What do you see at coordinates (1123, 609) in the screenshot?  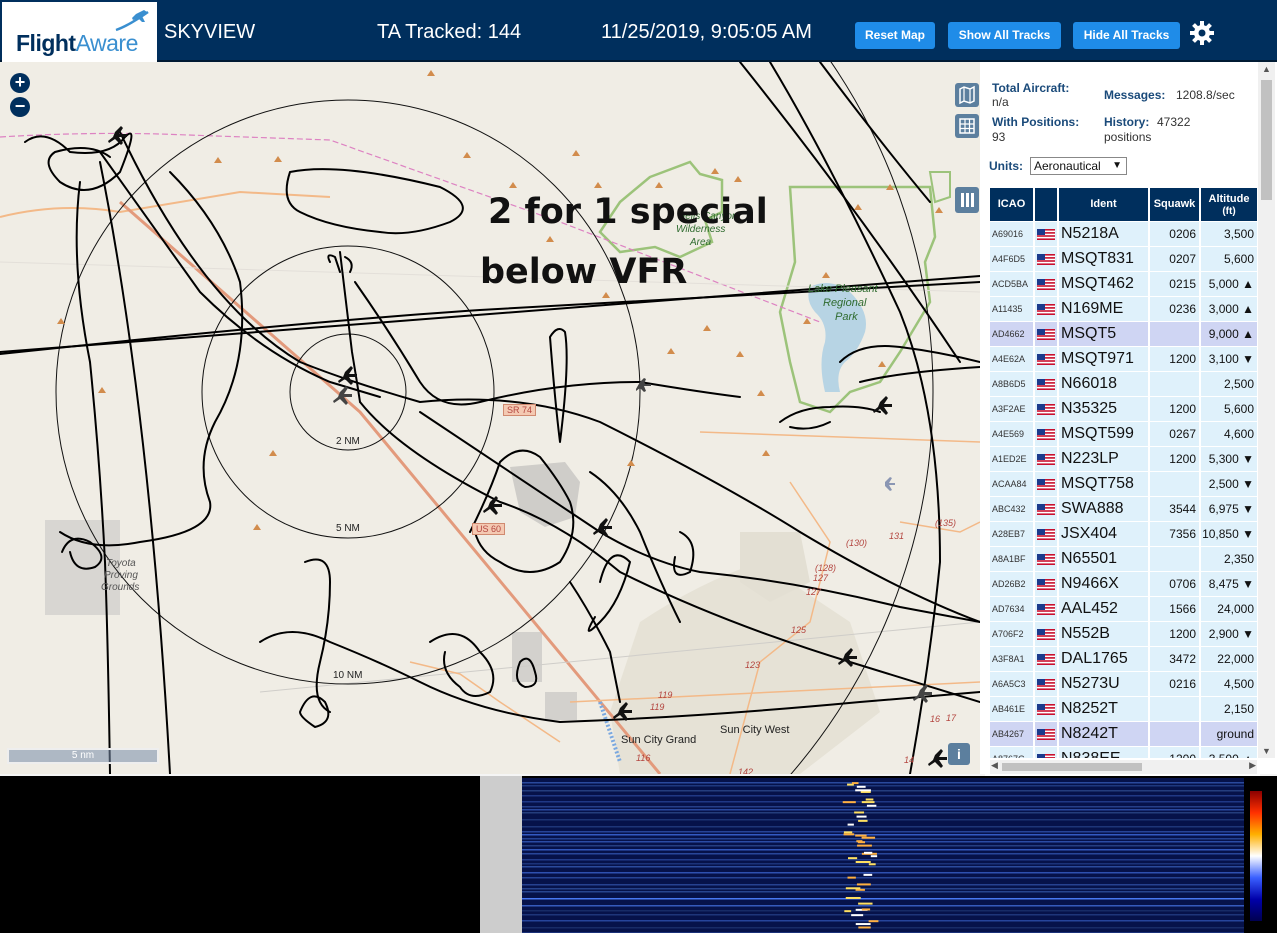 I see `table-row: AD7634 AAL452 1566 24,000` at bounding box center [1123, 609].